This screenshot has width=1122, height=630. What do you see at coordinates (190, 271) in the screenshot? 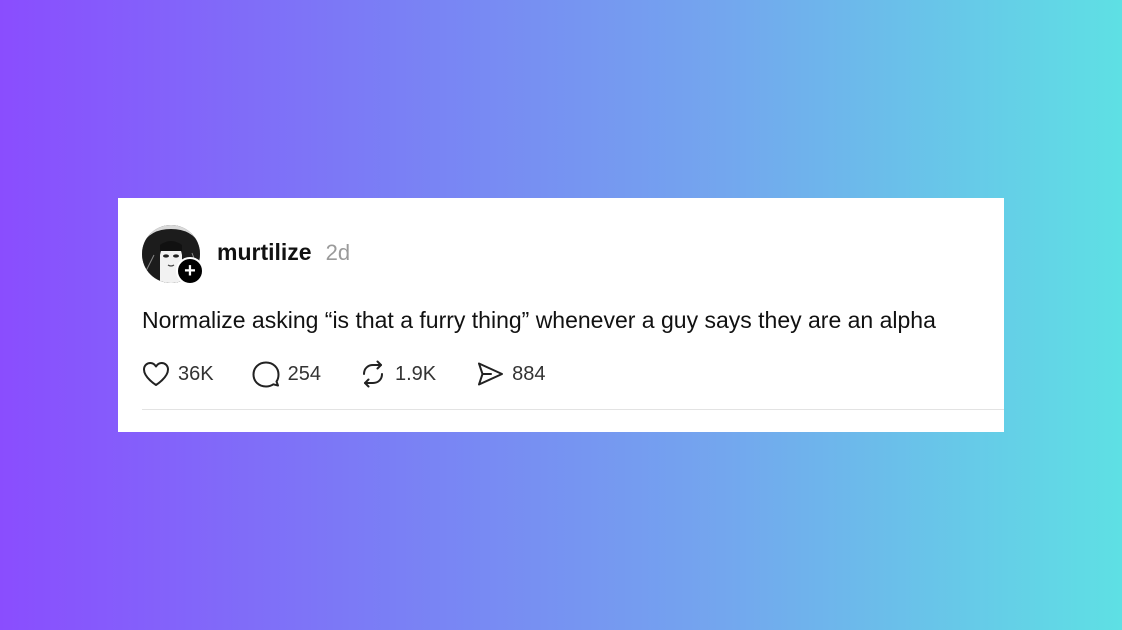
I see `follow-plus-icon: +` at bounding box center [190, 271].